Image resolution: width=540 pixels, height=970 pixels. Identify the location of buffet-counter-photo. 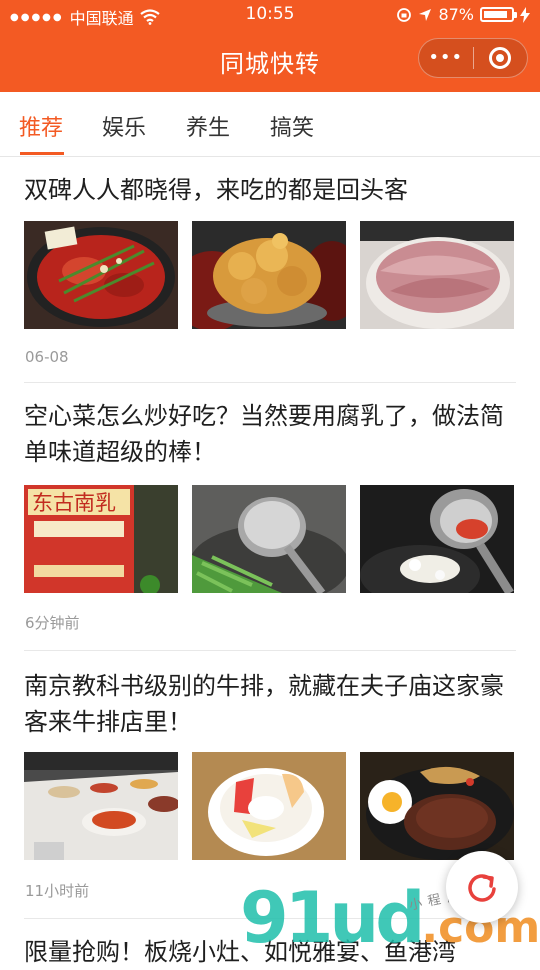
(101, 806).